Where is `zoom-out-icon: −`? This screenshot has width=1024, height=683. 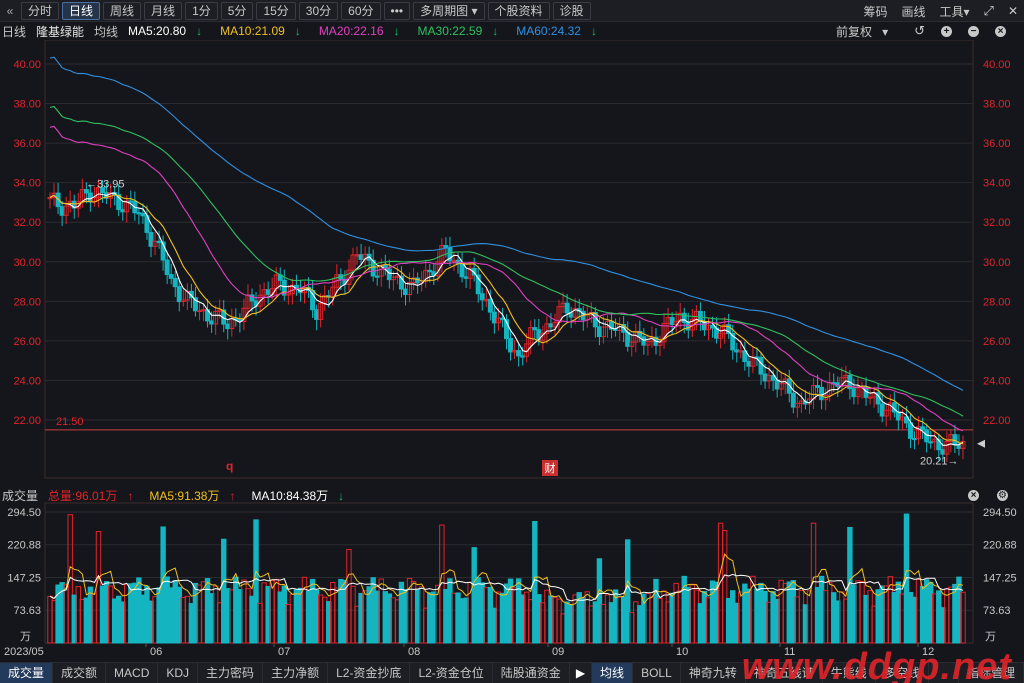 zoom-out-icon: − is located at coordinates (973, 31).